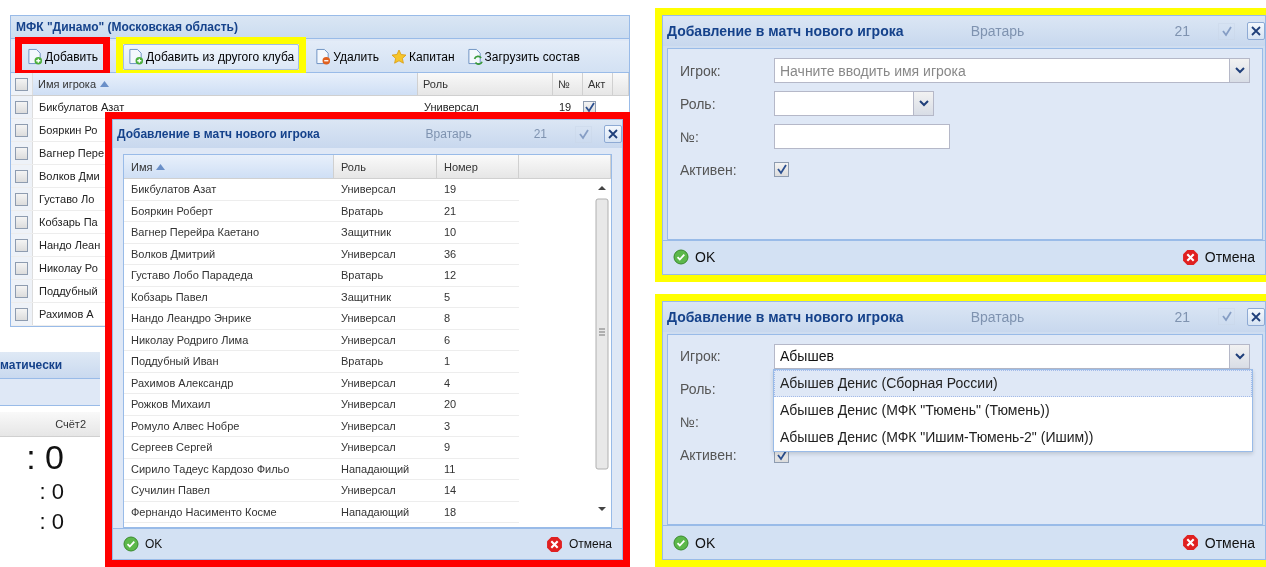  What do you see at coordinates (450, 468) in the screenshot?
I see `table-cell-text: 11` at bounding box center [450, 468].